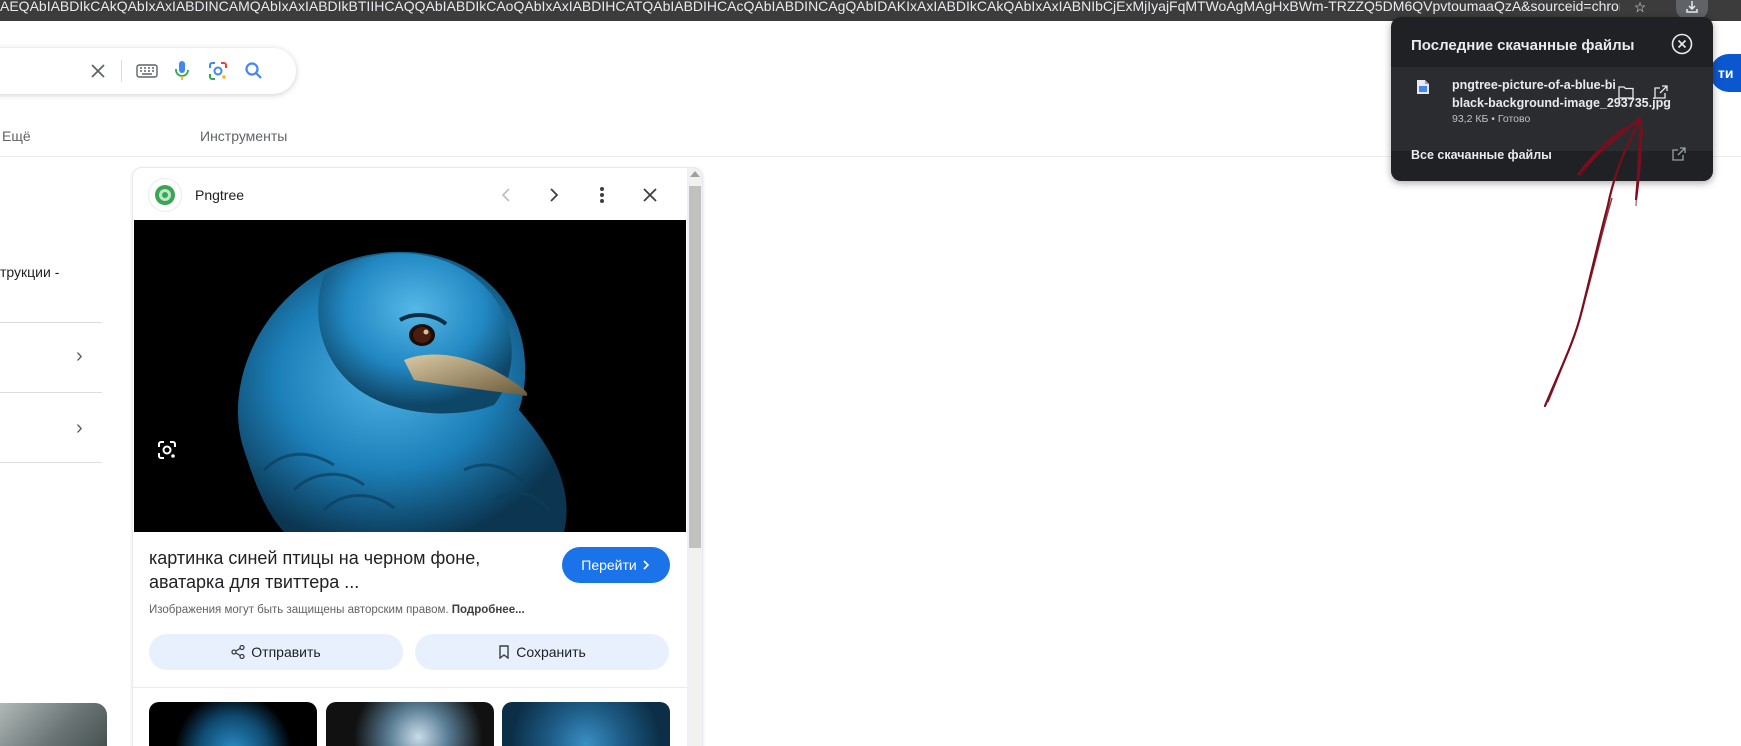 This screenshot has width=1741, height=746. What do you see at coordinates (602, 195) in the screenshot?
I see `more-options-icon` at bounding box center [602, 195].